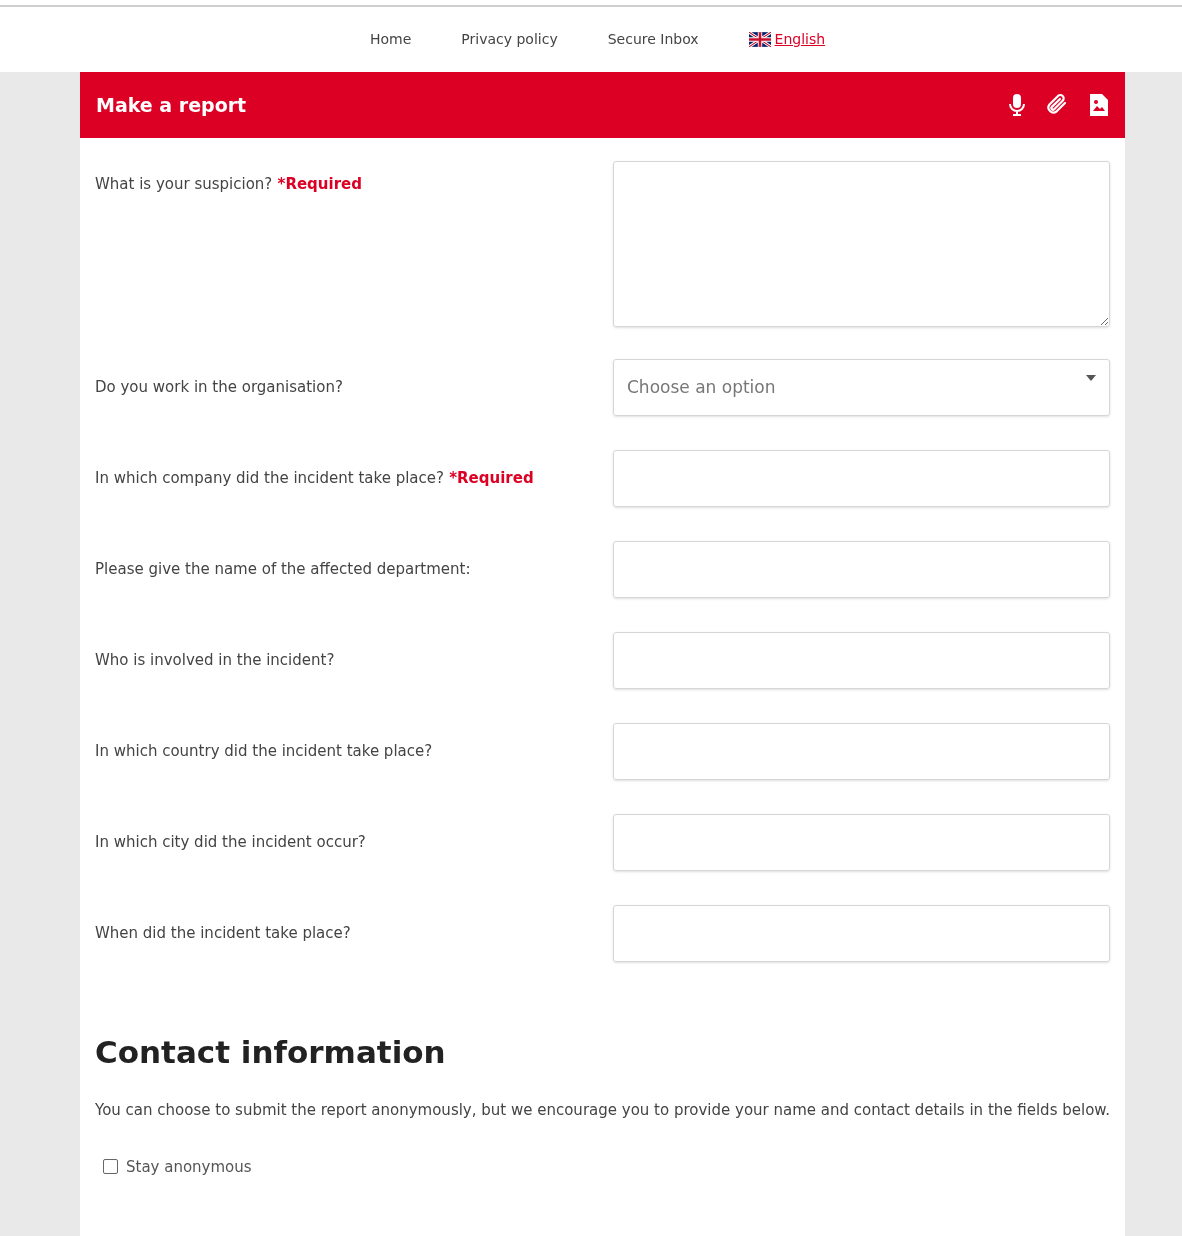  I want to click on flag-icon, so click(759, 39).